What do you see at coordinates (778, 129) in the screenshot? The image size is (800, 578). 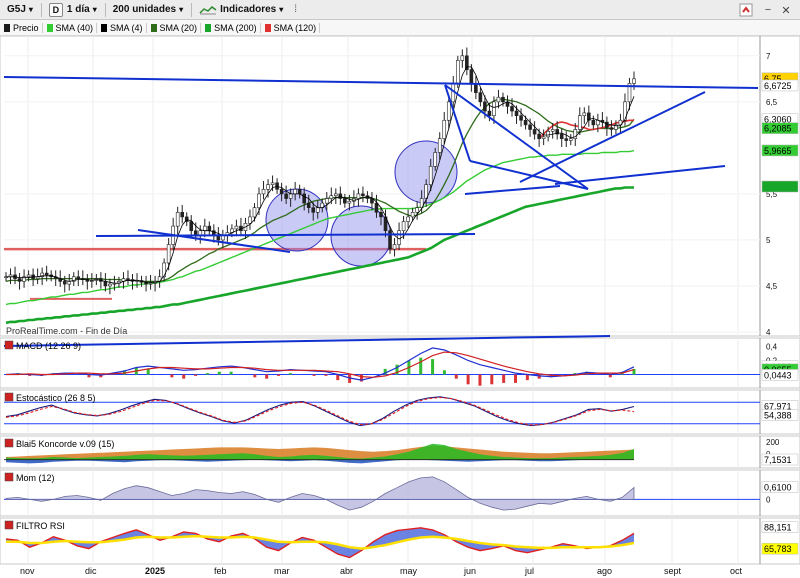 I see `price-tag-label: 6,2085` at bounding box center [778, 129].